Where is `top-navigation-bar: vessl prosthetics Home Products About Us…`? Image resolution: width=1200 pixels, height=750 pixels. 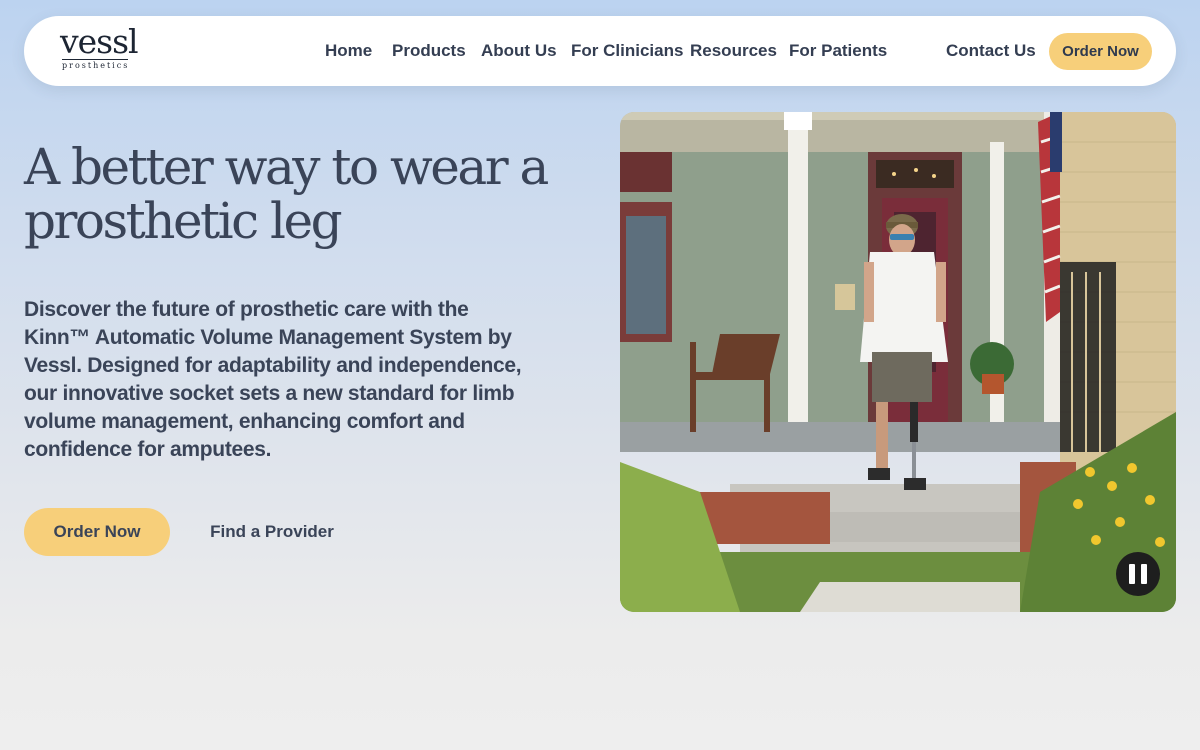
top-navigation-bar: vessl prosthetics Home Products About Us… is located at coordinates (600, 51).